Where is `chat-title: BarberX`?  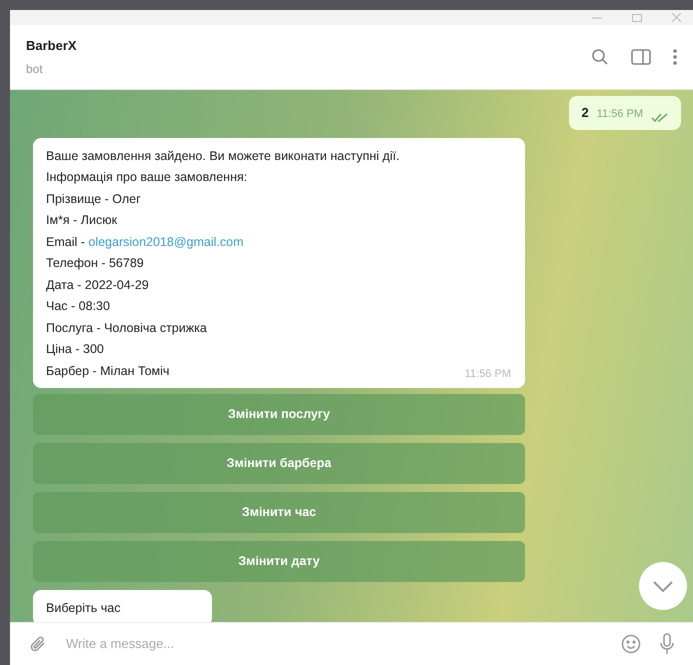 chat-title: BarberX is located at coordinates (51, 46).